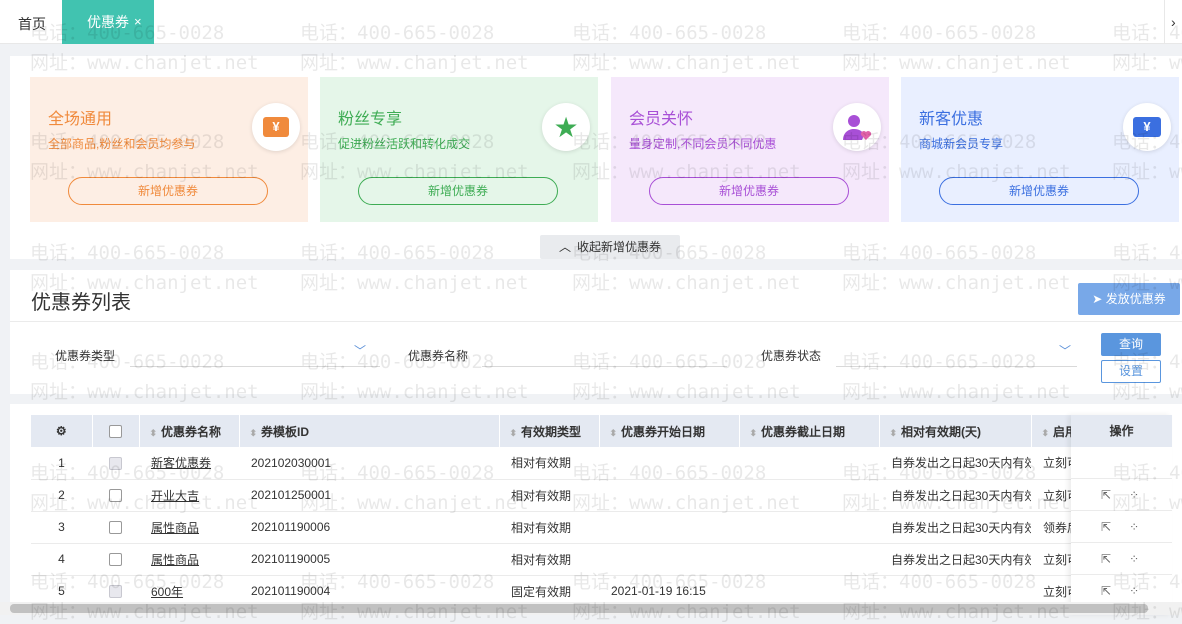  Describe the element at coordinates (1121, 463) in the screenshot. I see `operations-row` at that location.